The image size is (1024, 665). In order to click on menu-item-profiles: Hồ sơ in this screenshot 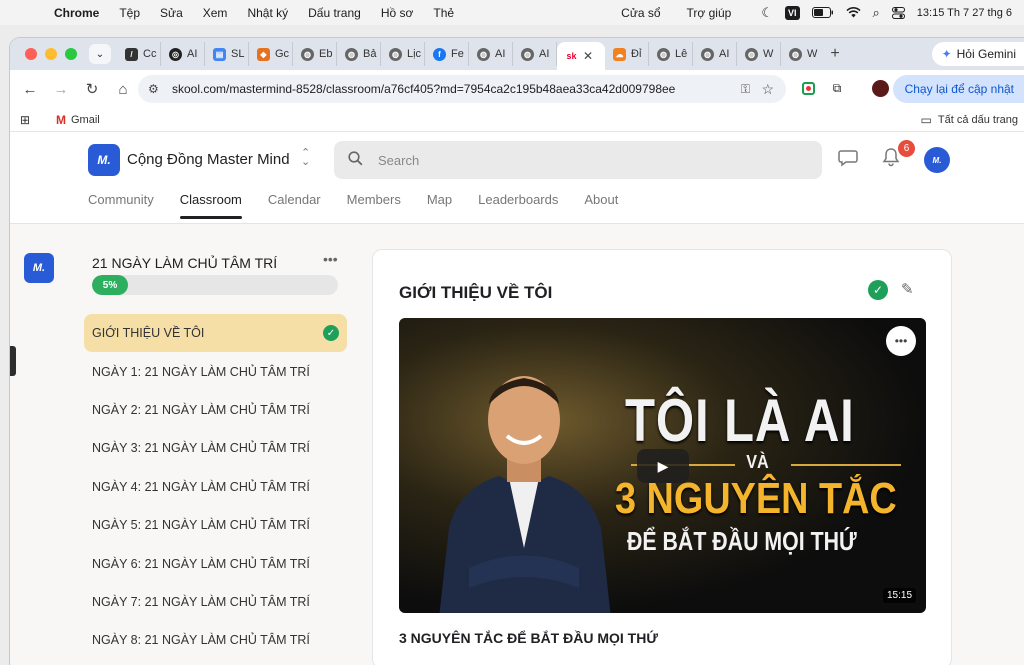, I will do `click(397, 13)`.